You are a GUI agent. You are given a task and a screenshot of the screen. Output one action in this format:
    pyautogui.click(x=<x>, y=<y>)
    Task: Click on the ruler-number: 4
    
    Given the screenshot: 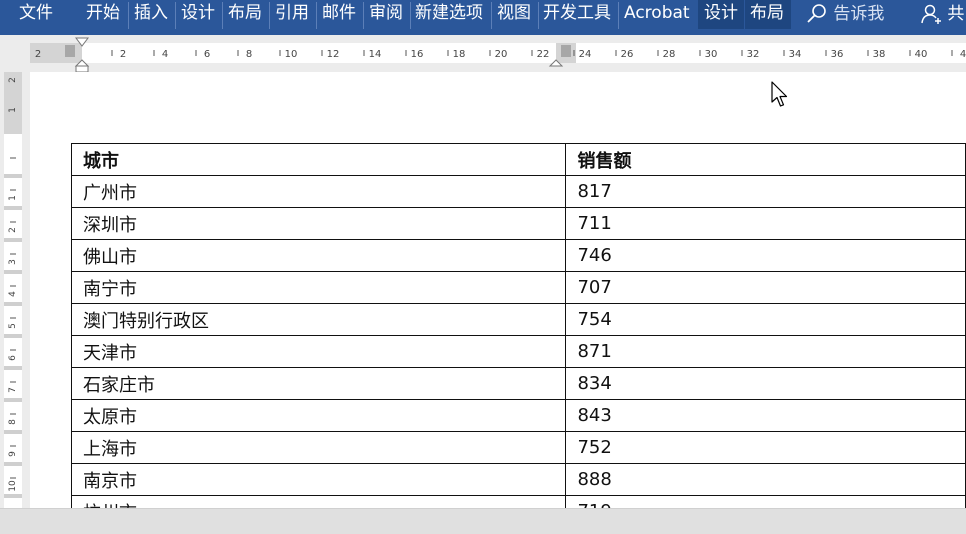 What is the action you would take?
    pyautogui.click(x=165, y=54)
    